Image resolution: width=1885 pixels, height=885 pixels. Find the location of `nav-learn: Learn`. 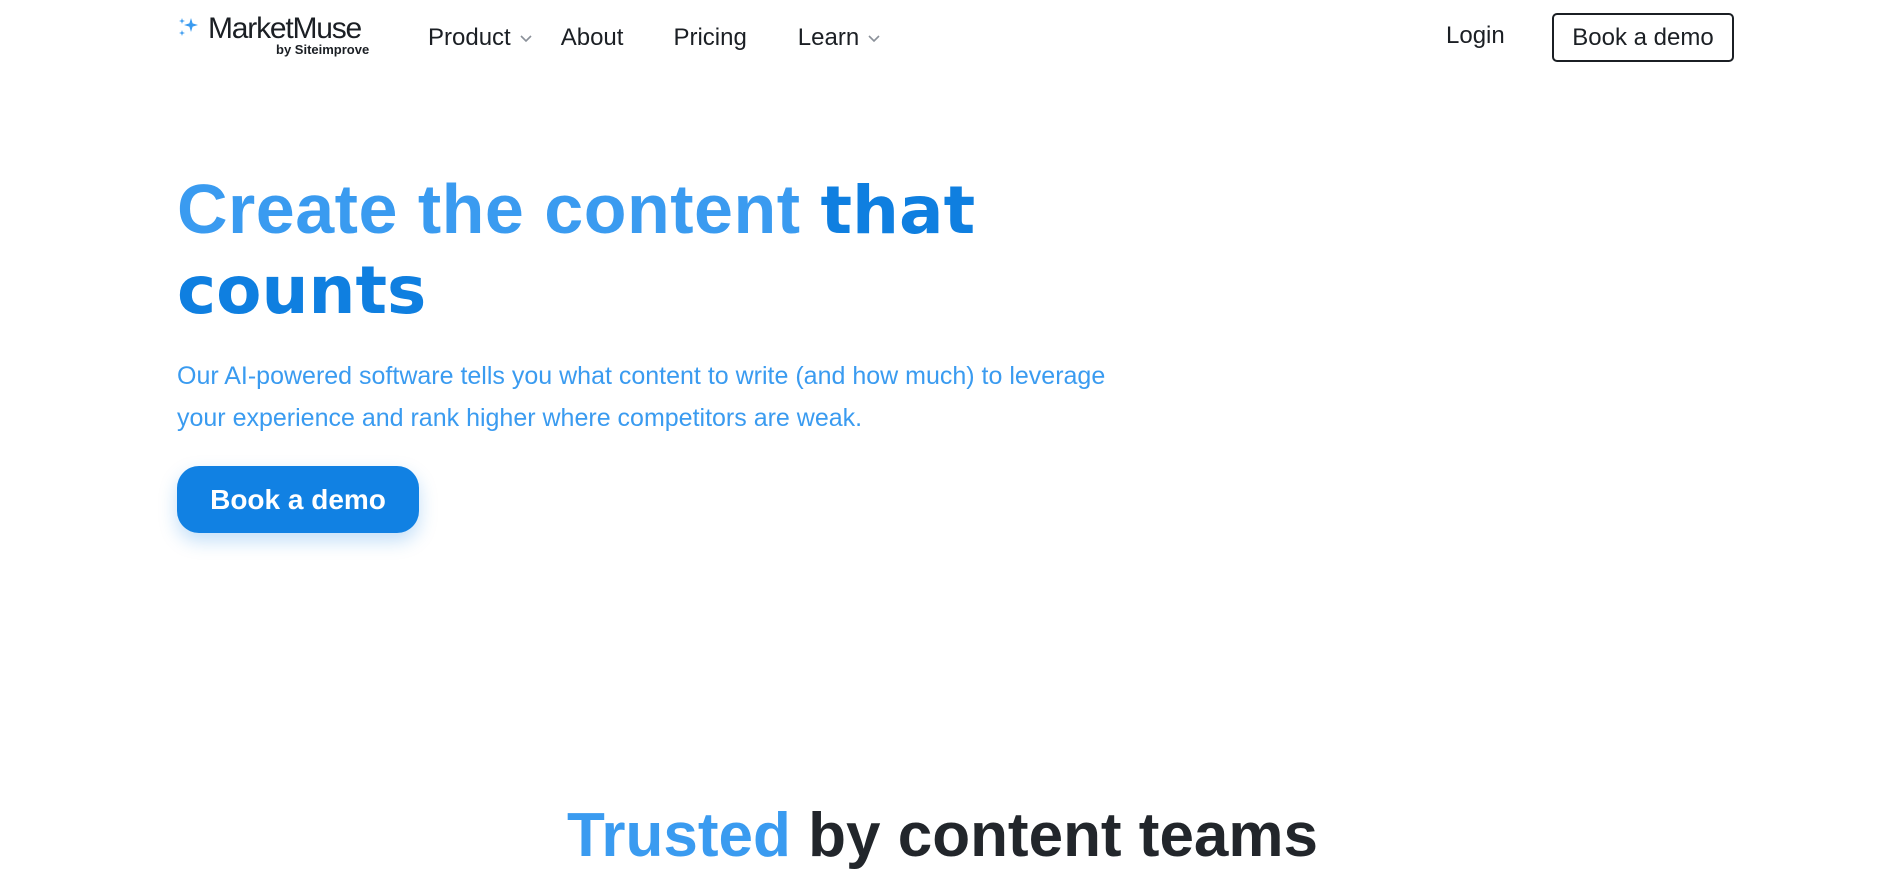

nav-learn: Learn is located at coordinates (839, 38).